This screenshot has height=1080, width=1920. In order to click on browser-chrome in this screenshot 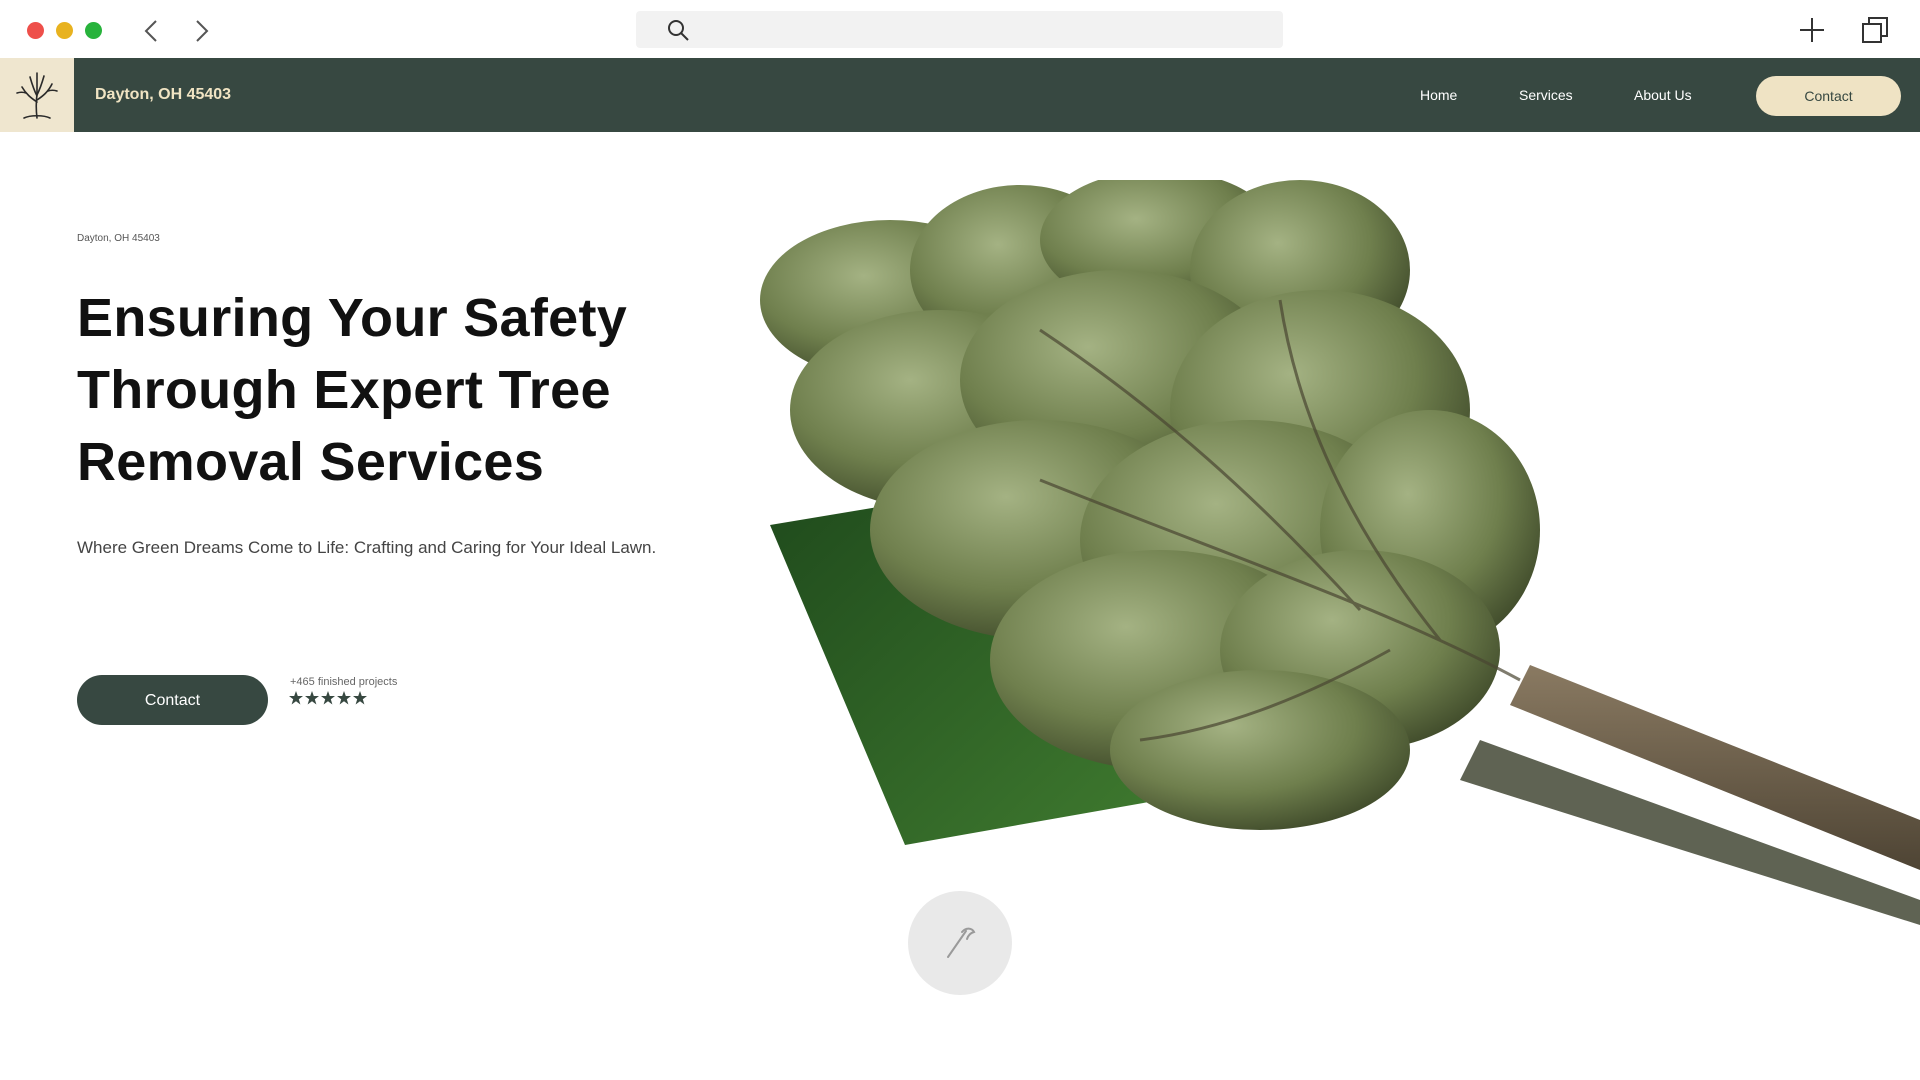, I will do `click(960, 29)`.